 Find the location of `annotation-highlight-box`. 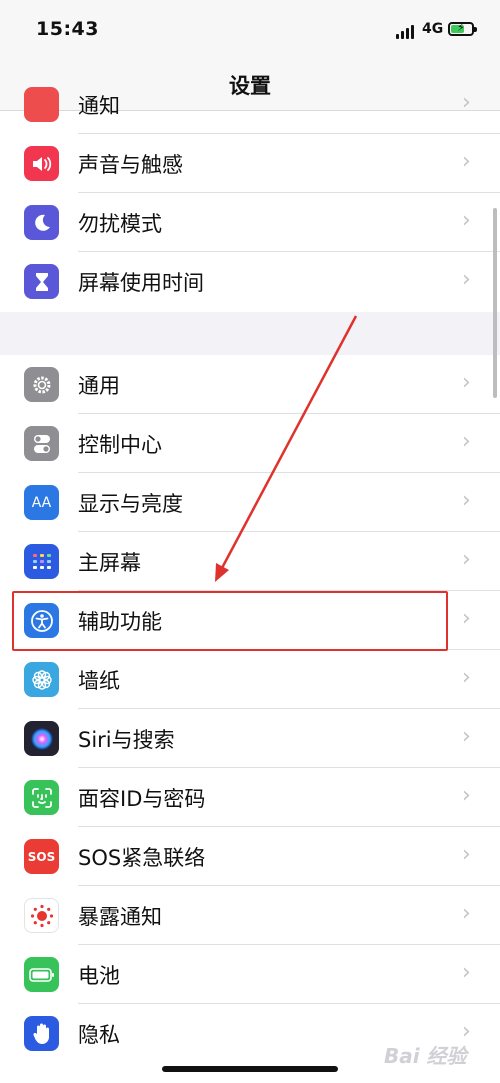

annotation-highlight-box is located at coordinates (230, 621).